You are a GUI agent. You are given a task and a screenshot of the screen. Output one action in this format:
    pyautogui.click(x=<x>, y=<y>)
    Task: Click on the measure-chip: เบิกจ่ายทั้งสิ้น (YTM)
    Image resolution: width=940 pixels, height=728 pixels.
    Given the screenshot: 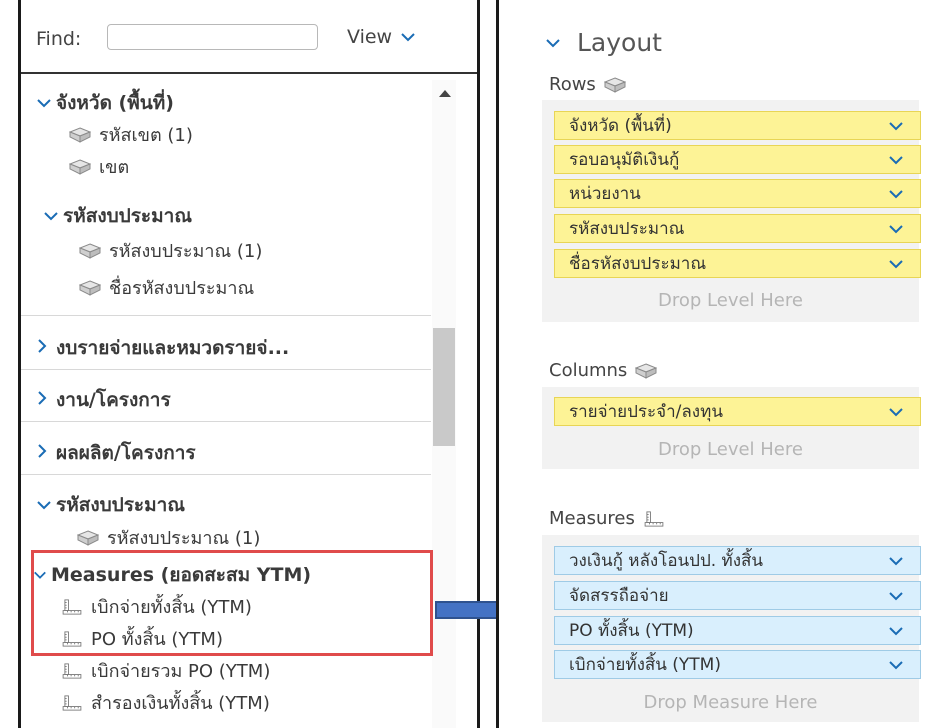 What is the action you would take?
    pyautogui.click(x=737, y=664)
    